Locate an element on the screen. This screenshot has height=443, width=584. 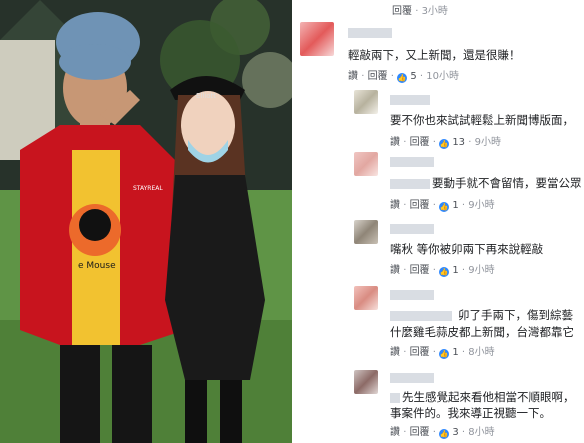
comment-actions: 回覆 · 3小時 is located at coordinates (420, 11).